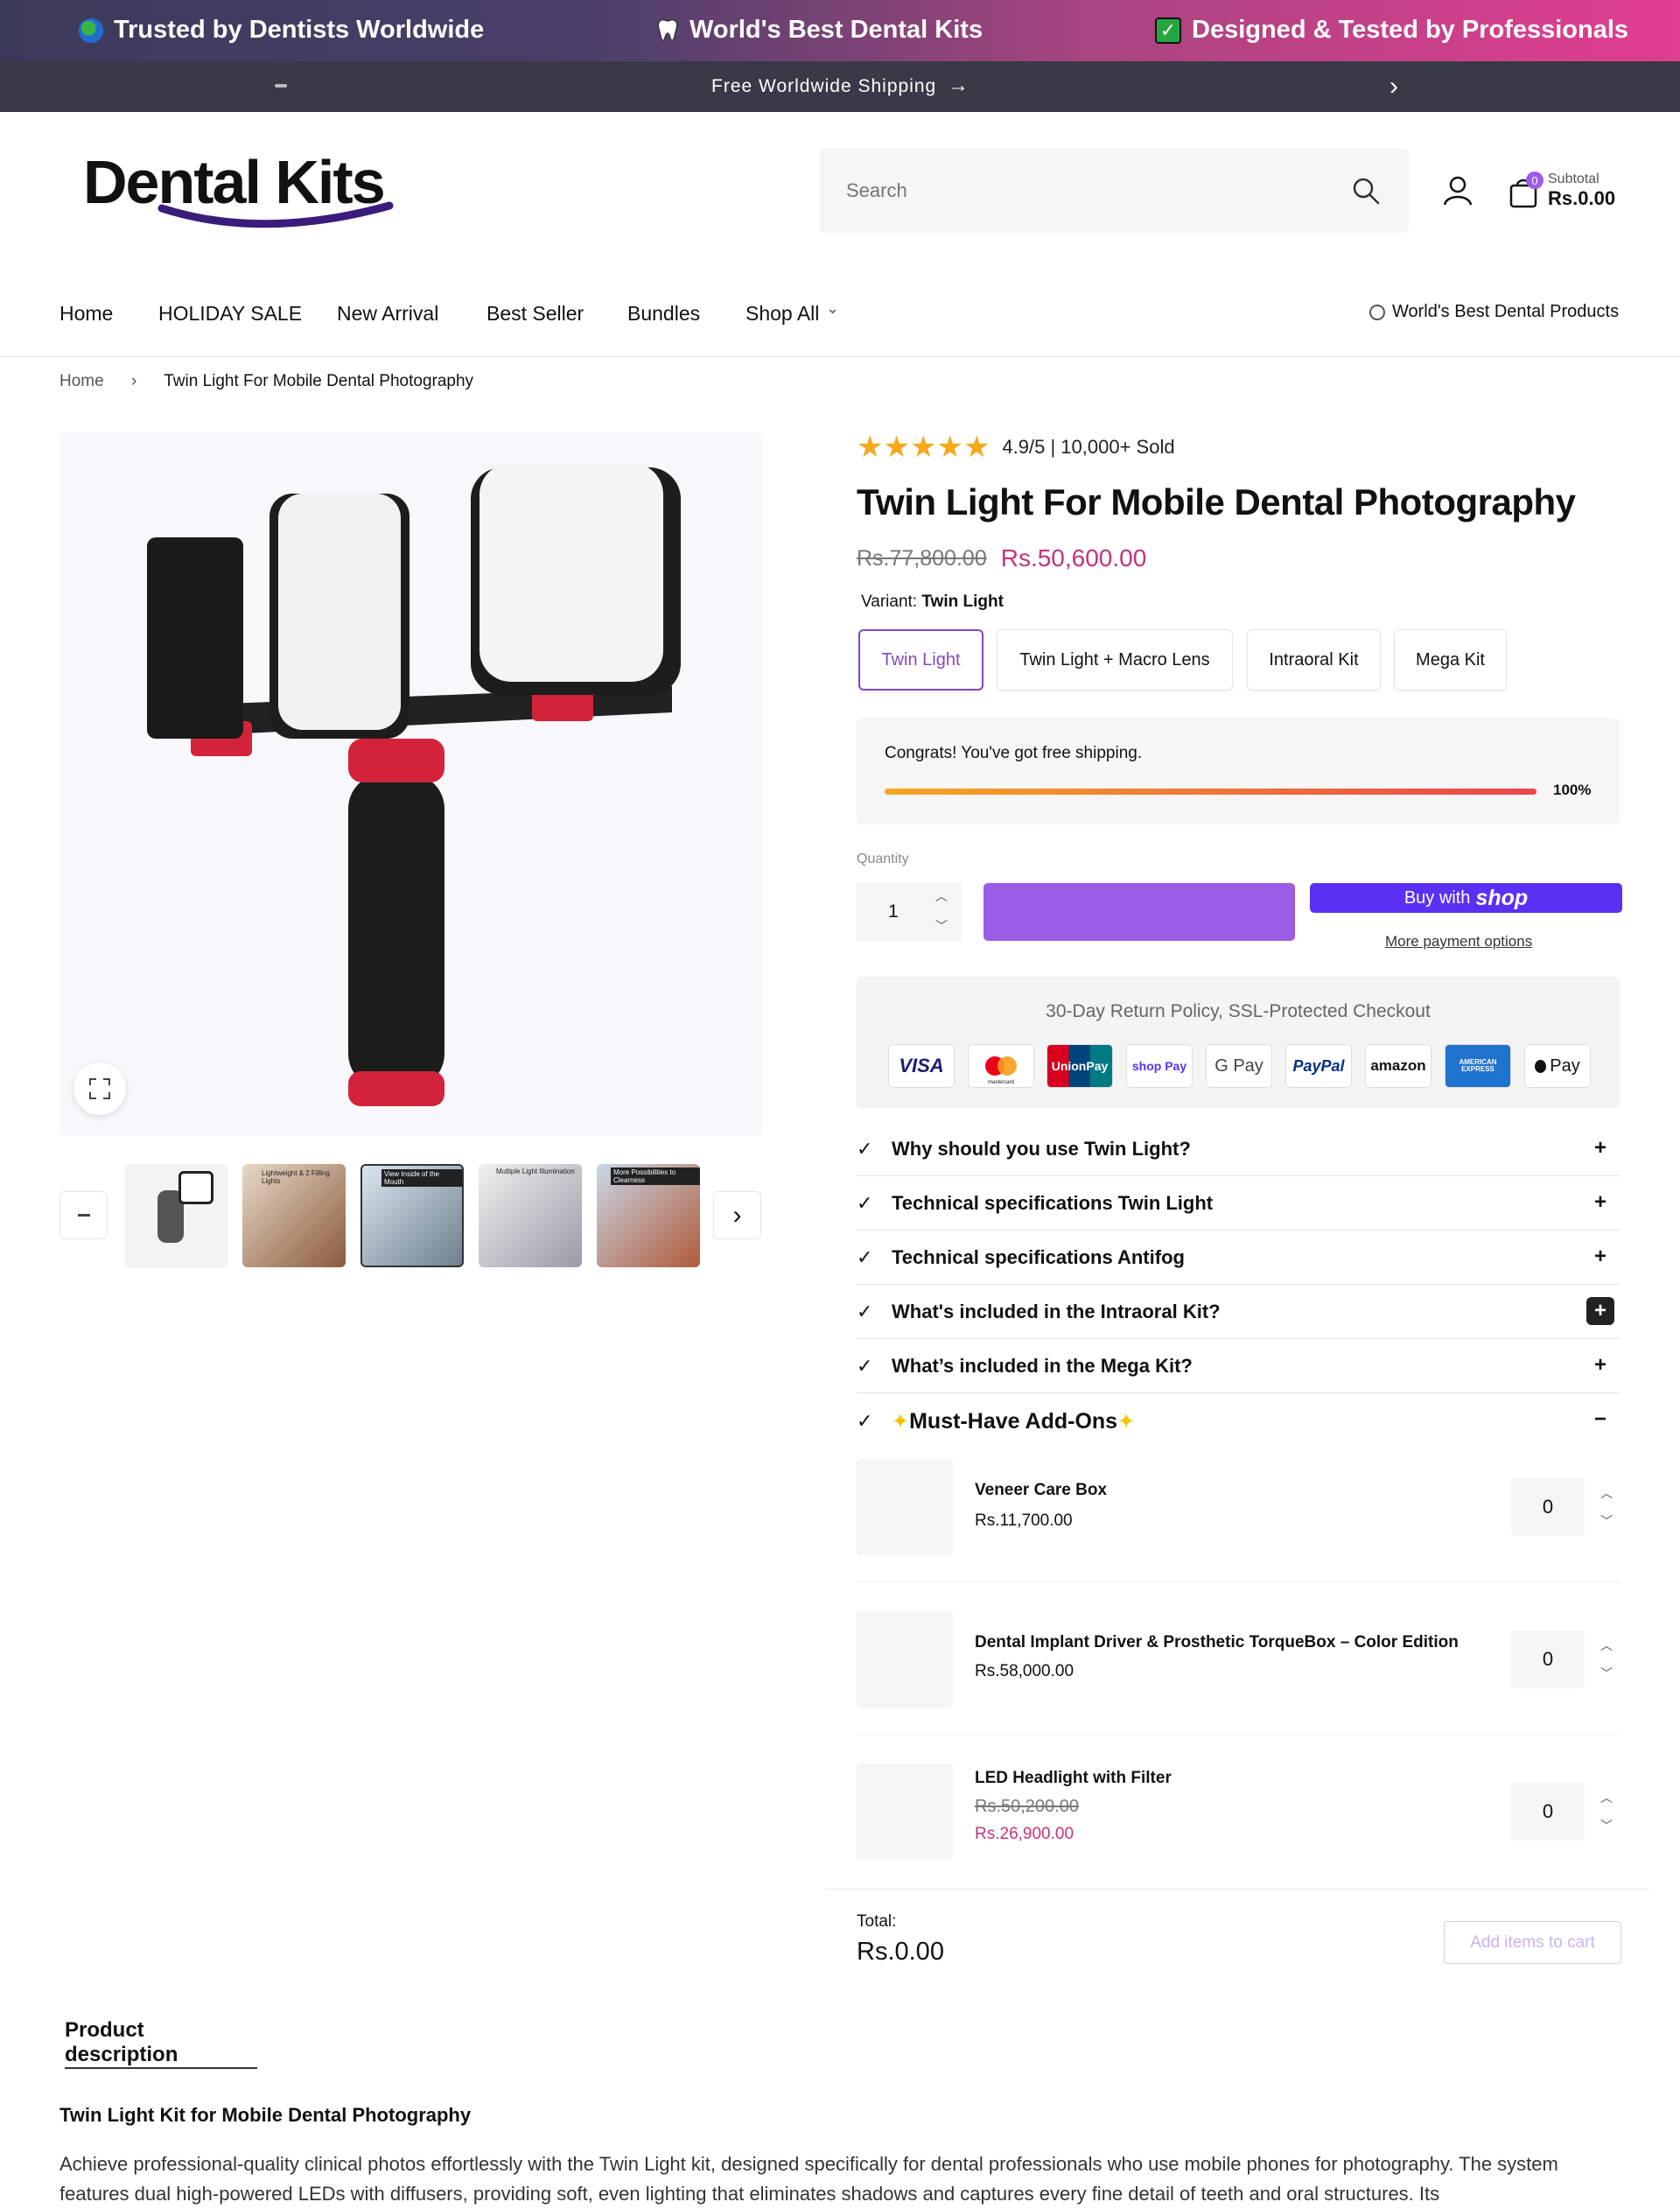  What do you see at coordinates (883, 859) in the screenshot?
I see `quantity-label: Quantity` at bounding box center [883, 859].